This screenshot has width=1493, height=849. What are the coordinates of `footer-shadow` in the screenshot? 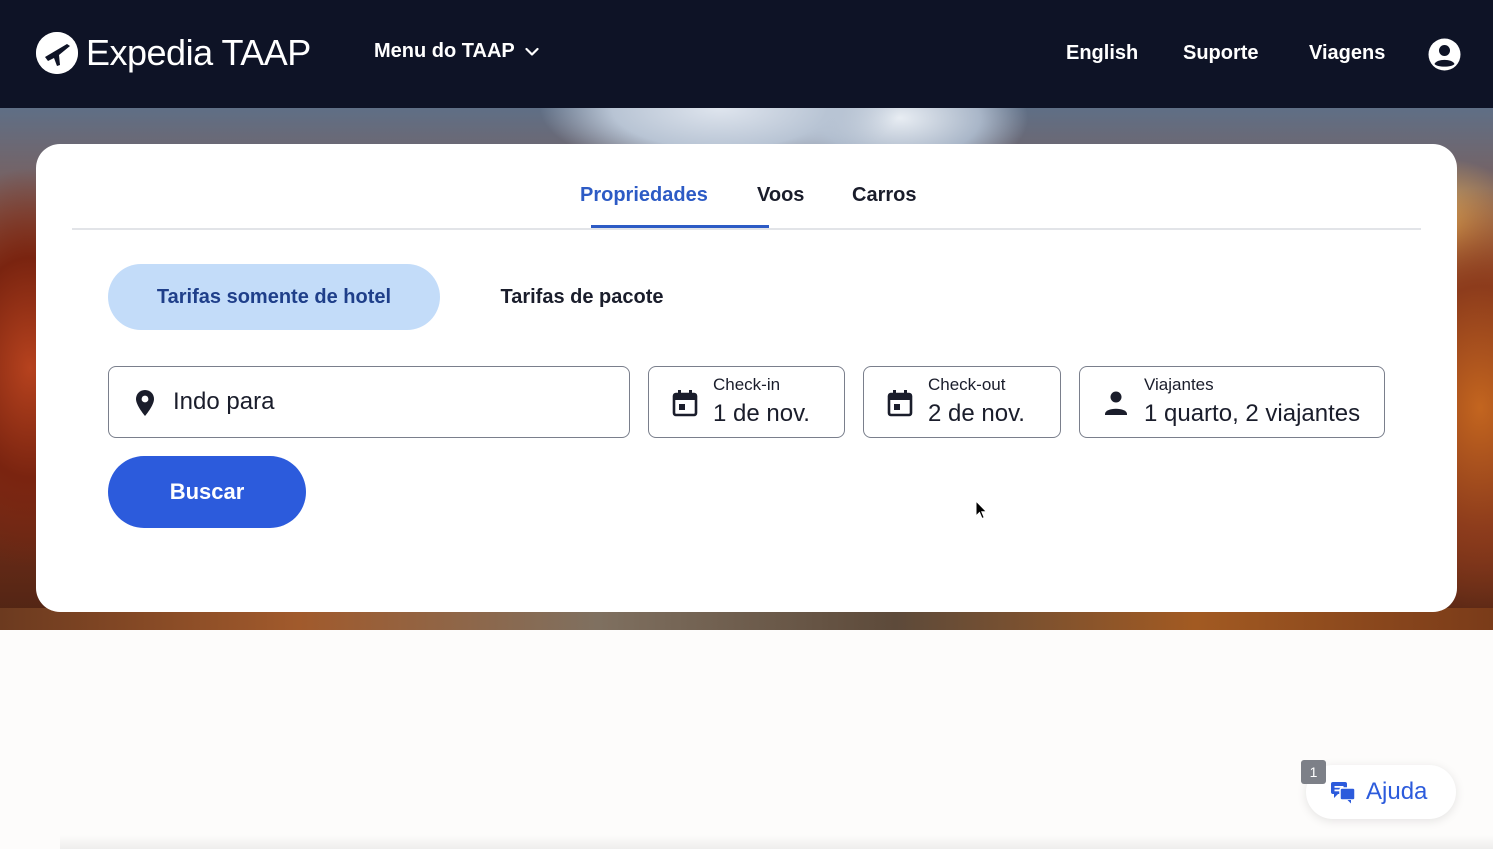 It's located at (776, 842).